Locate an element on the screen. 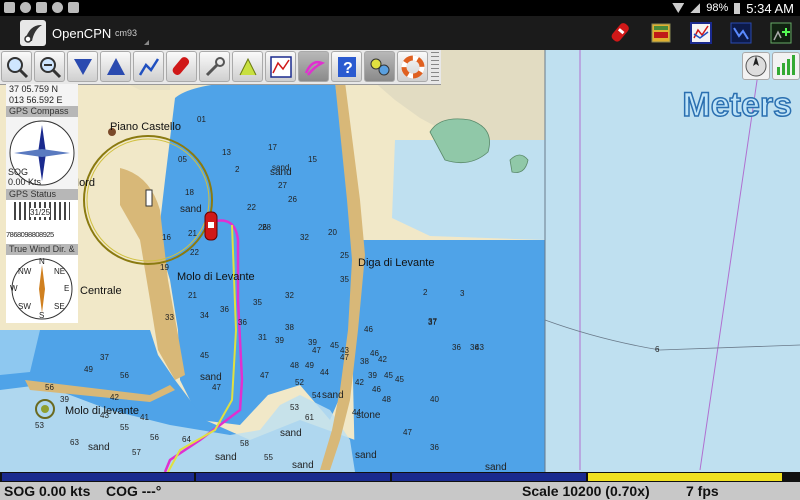  location-icon is located at coordinates (57, 7).